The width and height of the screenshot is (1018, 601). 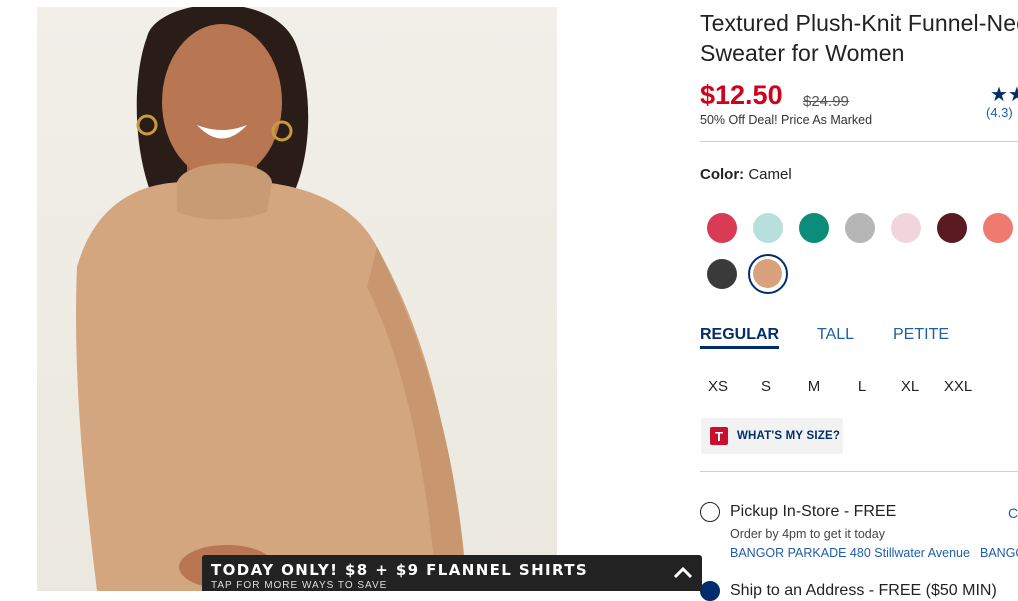 What do you see at coordinates (999, 553) in the screenshot?
I see `store-link-secondary: BANGOR` at bounding box center [999, 553].